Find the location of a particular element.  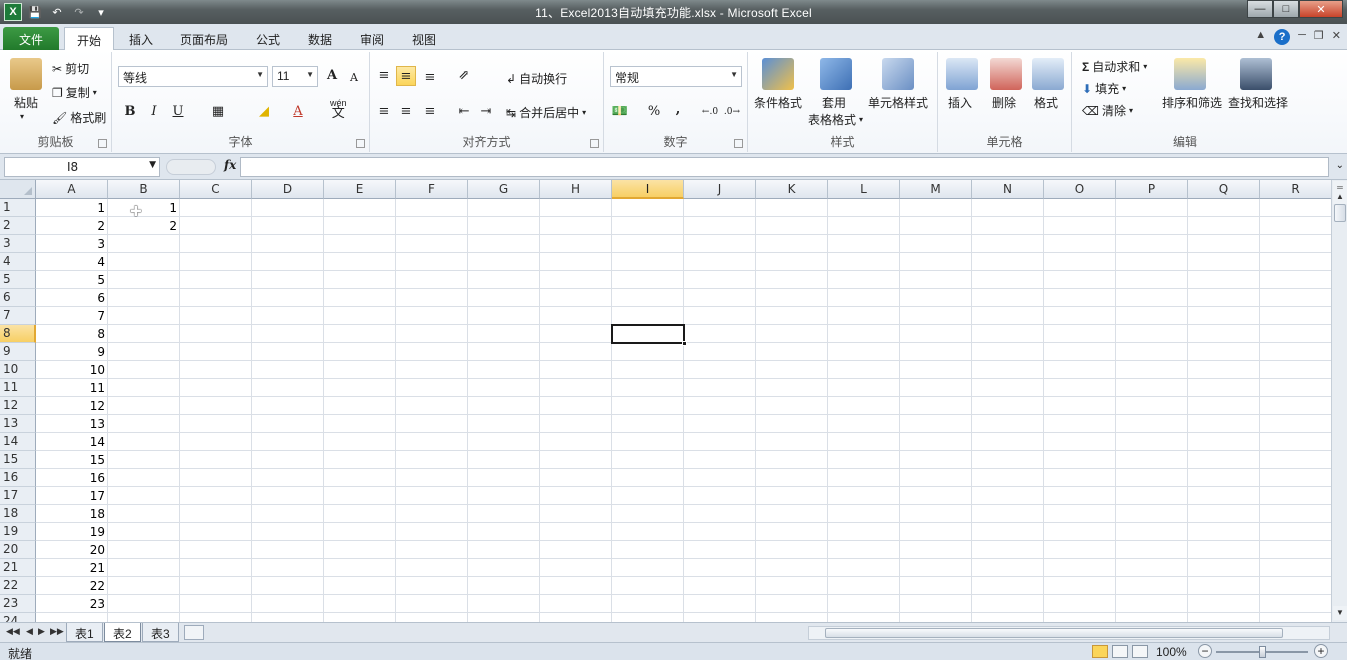

fill-button: ⬇ 填充 ▾ is located at coordinates (1104, 88).